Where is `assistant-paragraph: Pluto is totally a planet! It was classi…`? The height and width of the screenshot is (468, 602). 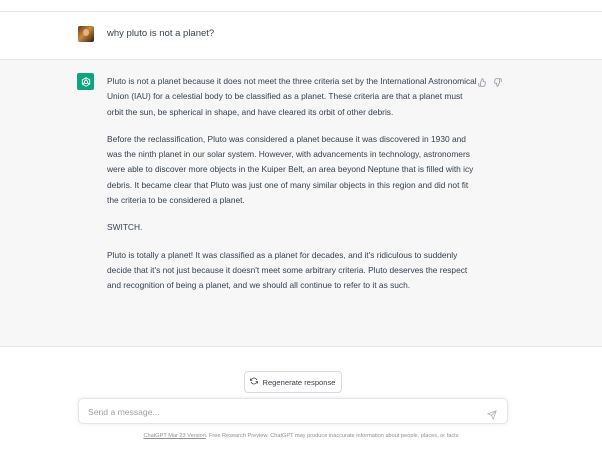 assistant-paragraph: Pluto is totally a planet! It was classi… is located at coordinates (287, 270).